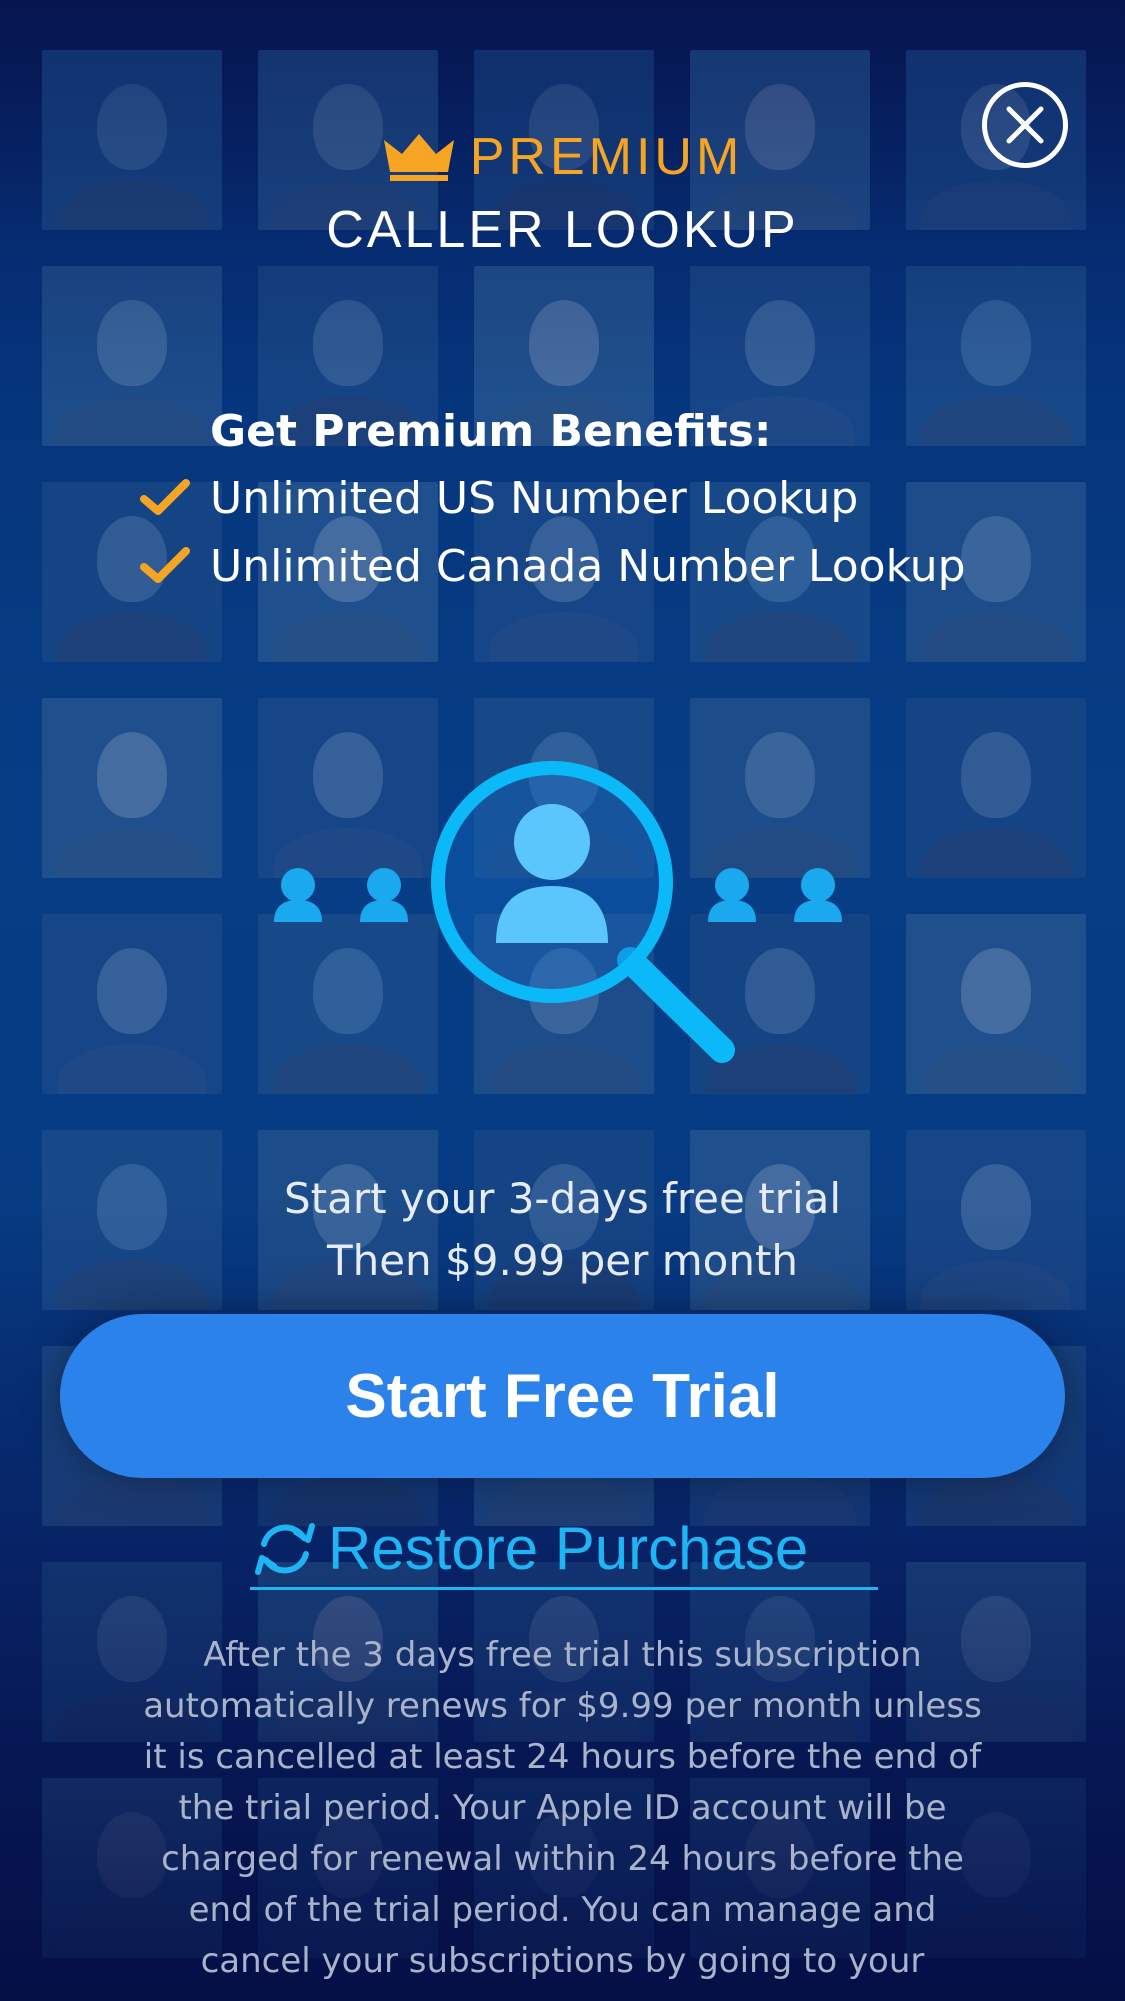 The image size is (1125, 2001). What do you see at coordinates (491, 431) in the screenshot?
I see `benefits-heading: Get Premium Benefits:` at bounding box center [491, 431].